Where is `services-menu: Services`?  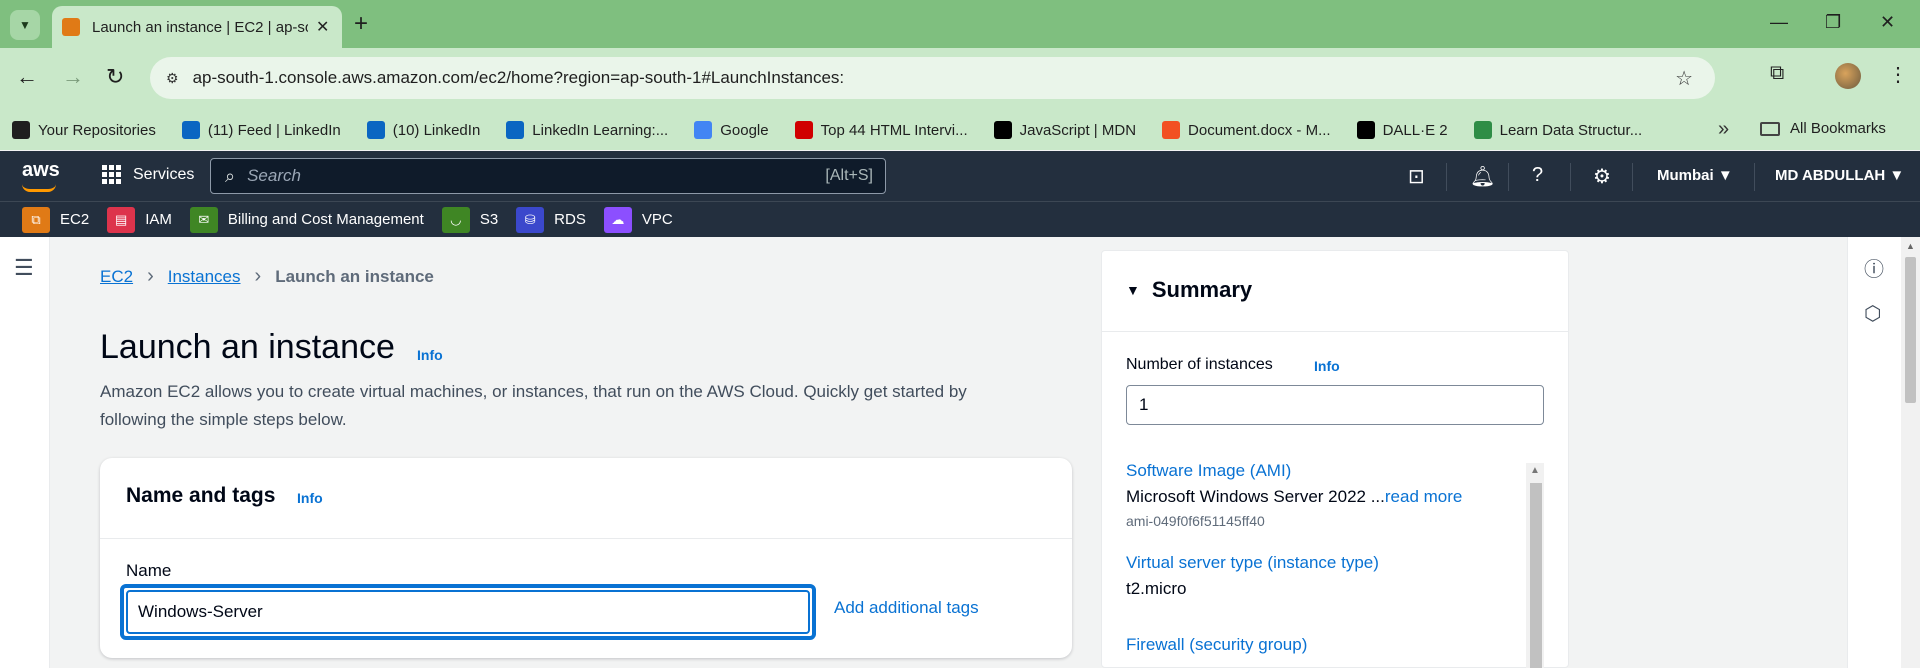 services-menu: Services is located at coordinates (148, 174).